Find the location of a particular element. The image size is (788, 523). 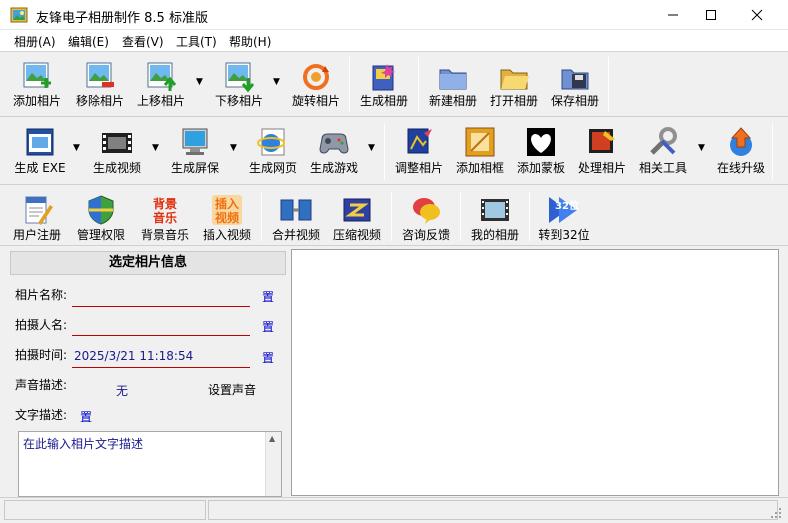

game-dropdown-icon: ▼ is located at coordinates (373, 148).